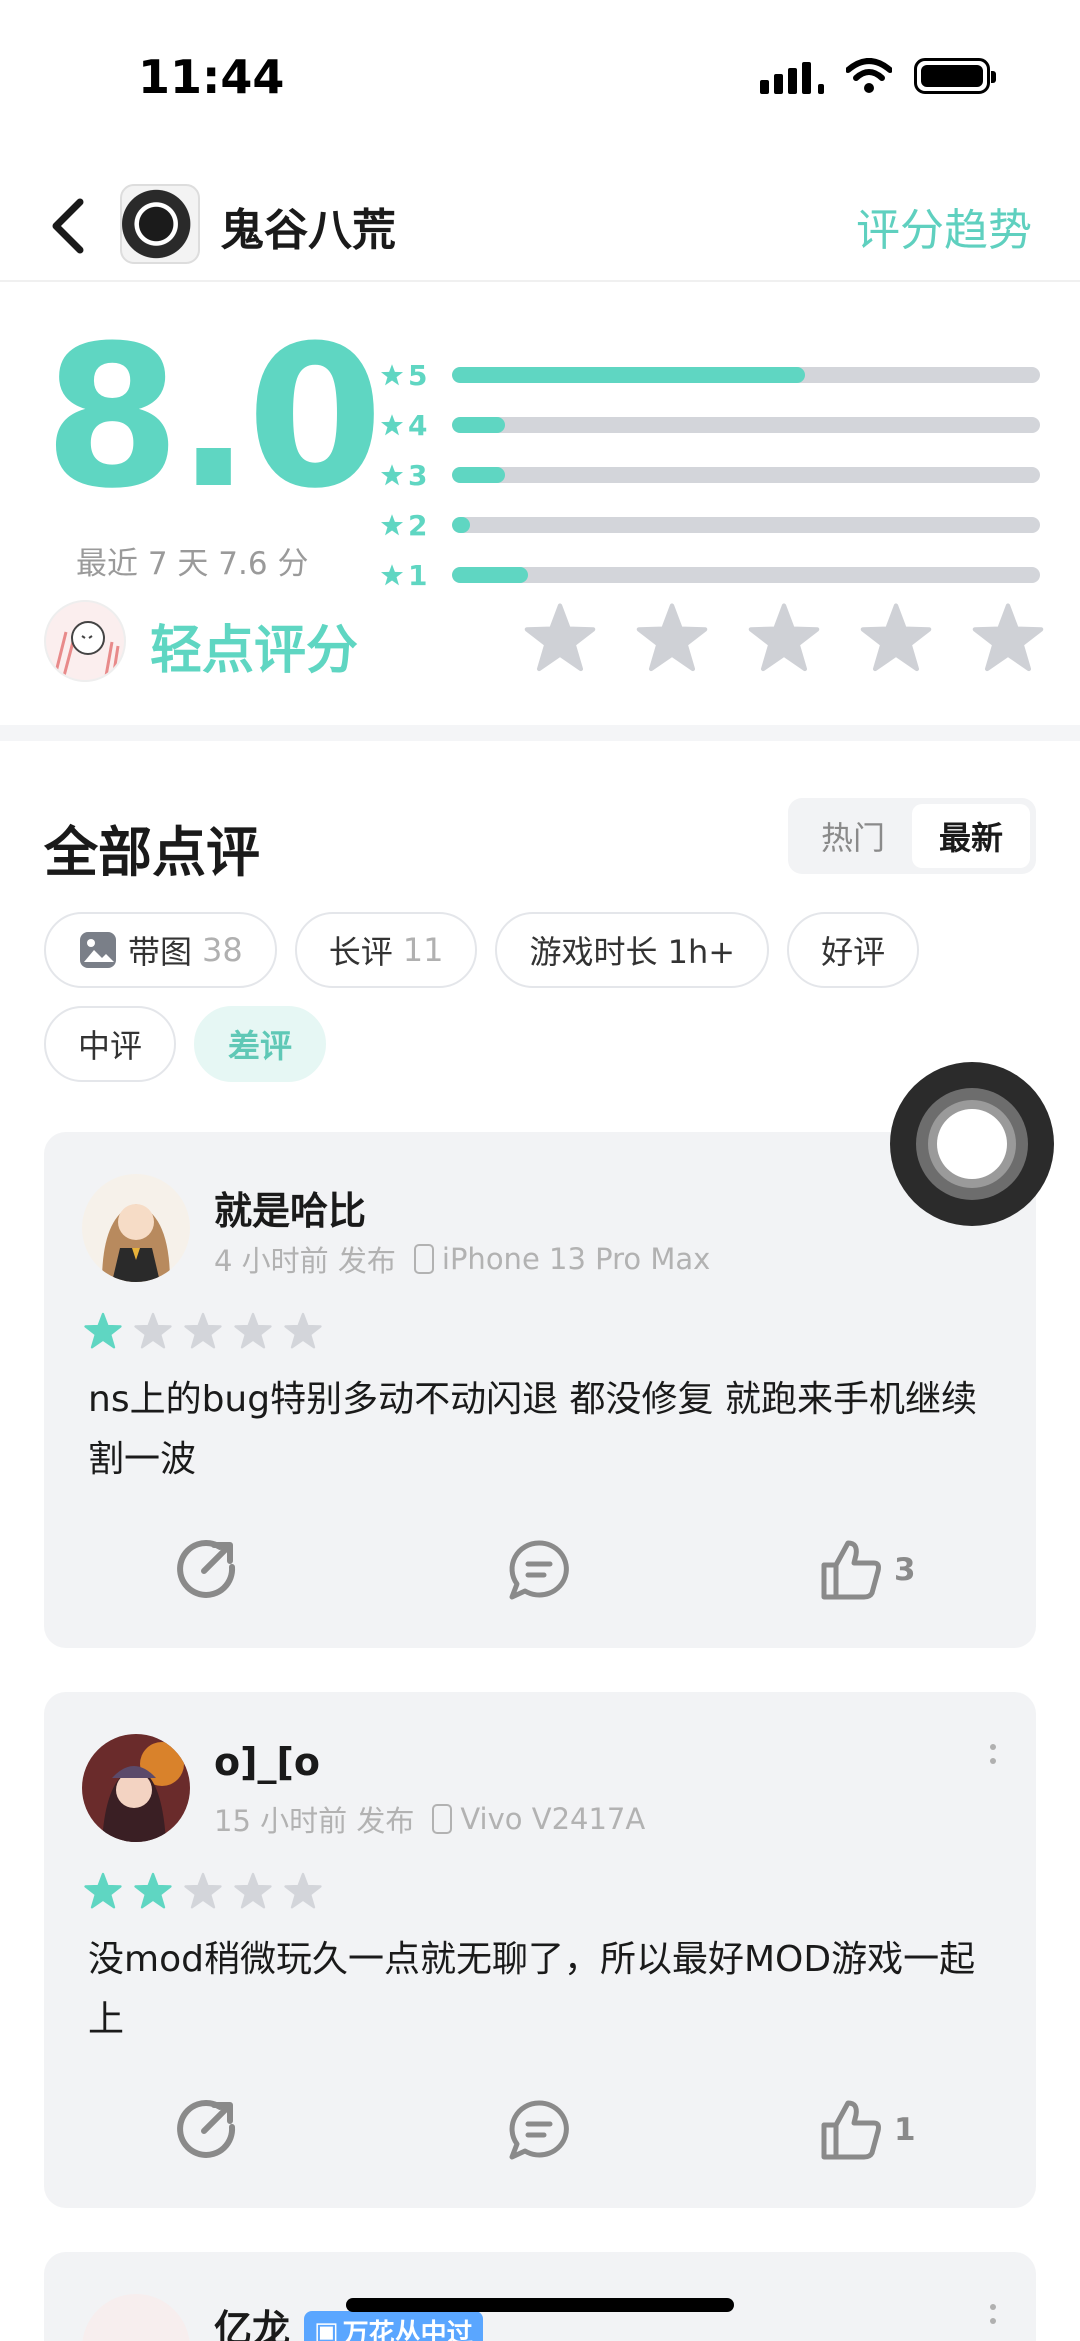 This screenshot has width=1080, height=2341. What do you see at coordinates (423, 950) in the screenshot?
I see `filter-chip-count: 11` at bounding box center [423, 950].